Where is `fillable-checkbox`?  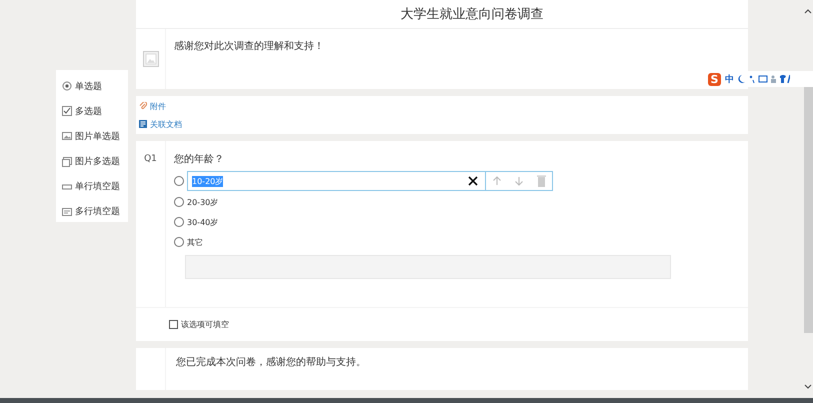
fillable-checkbox is located at coordinates (173, 324).